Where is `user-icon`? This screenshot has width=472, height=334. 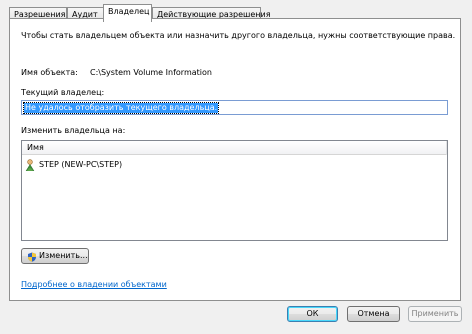
user-icon is located at coordinates (30, 165).